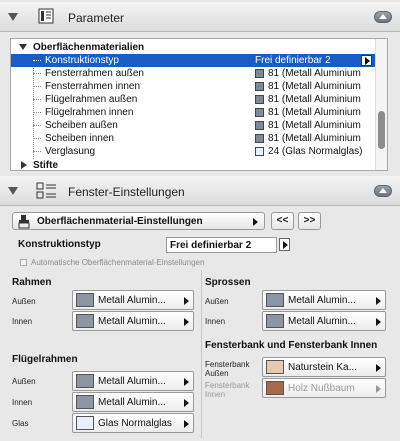 The height and width of the screenshot is (441, 400). What do you see at coordinates (315, 151) in the screenshot?
I see `tree-row-value: 24 (Glas Normalglas)` at bounding box center [315, 151].